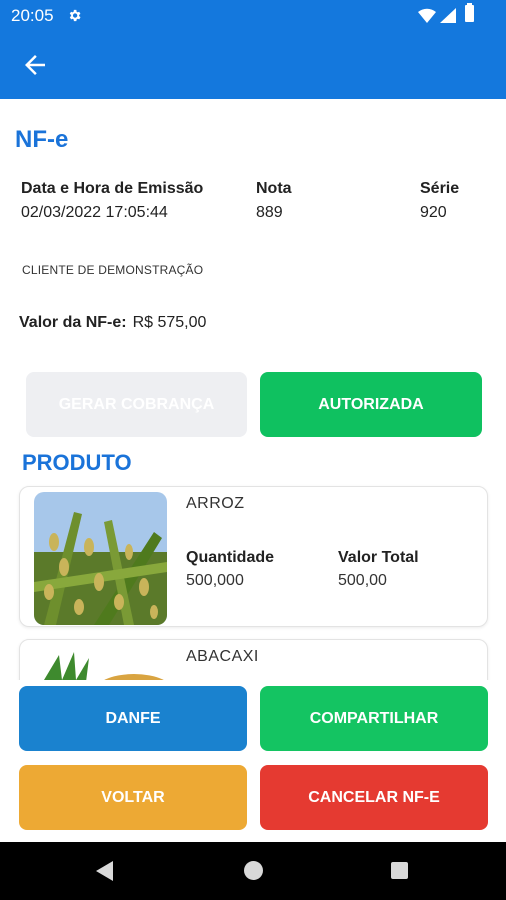  Describe the element at coordinates (73, 322) in the screenshot. I see `valor-label: Valor da NF-e:` at that location.